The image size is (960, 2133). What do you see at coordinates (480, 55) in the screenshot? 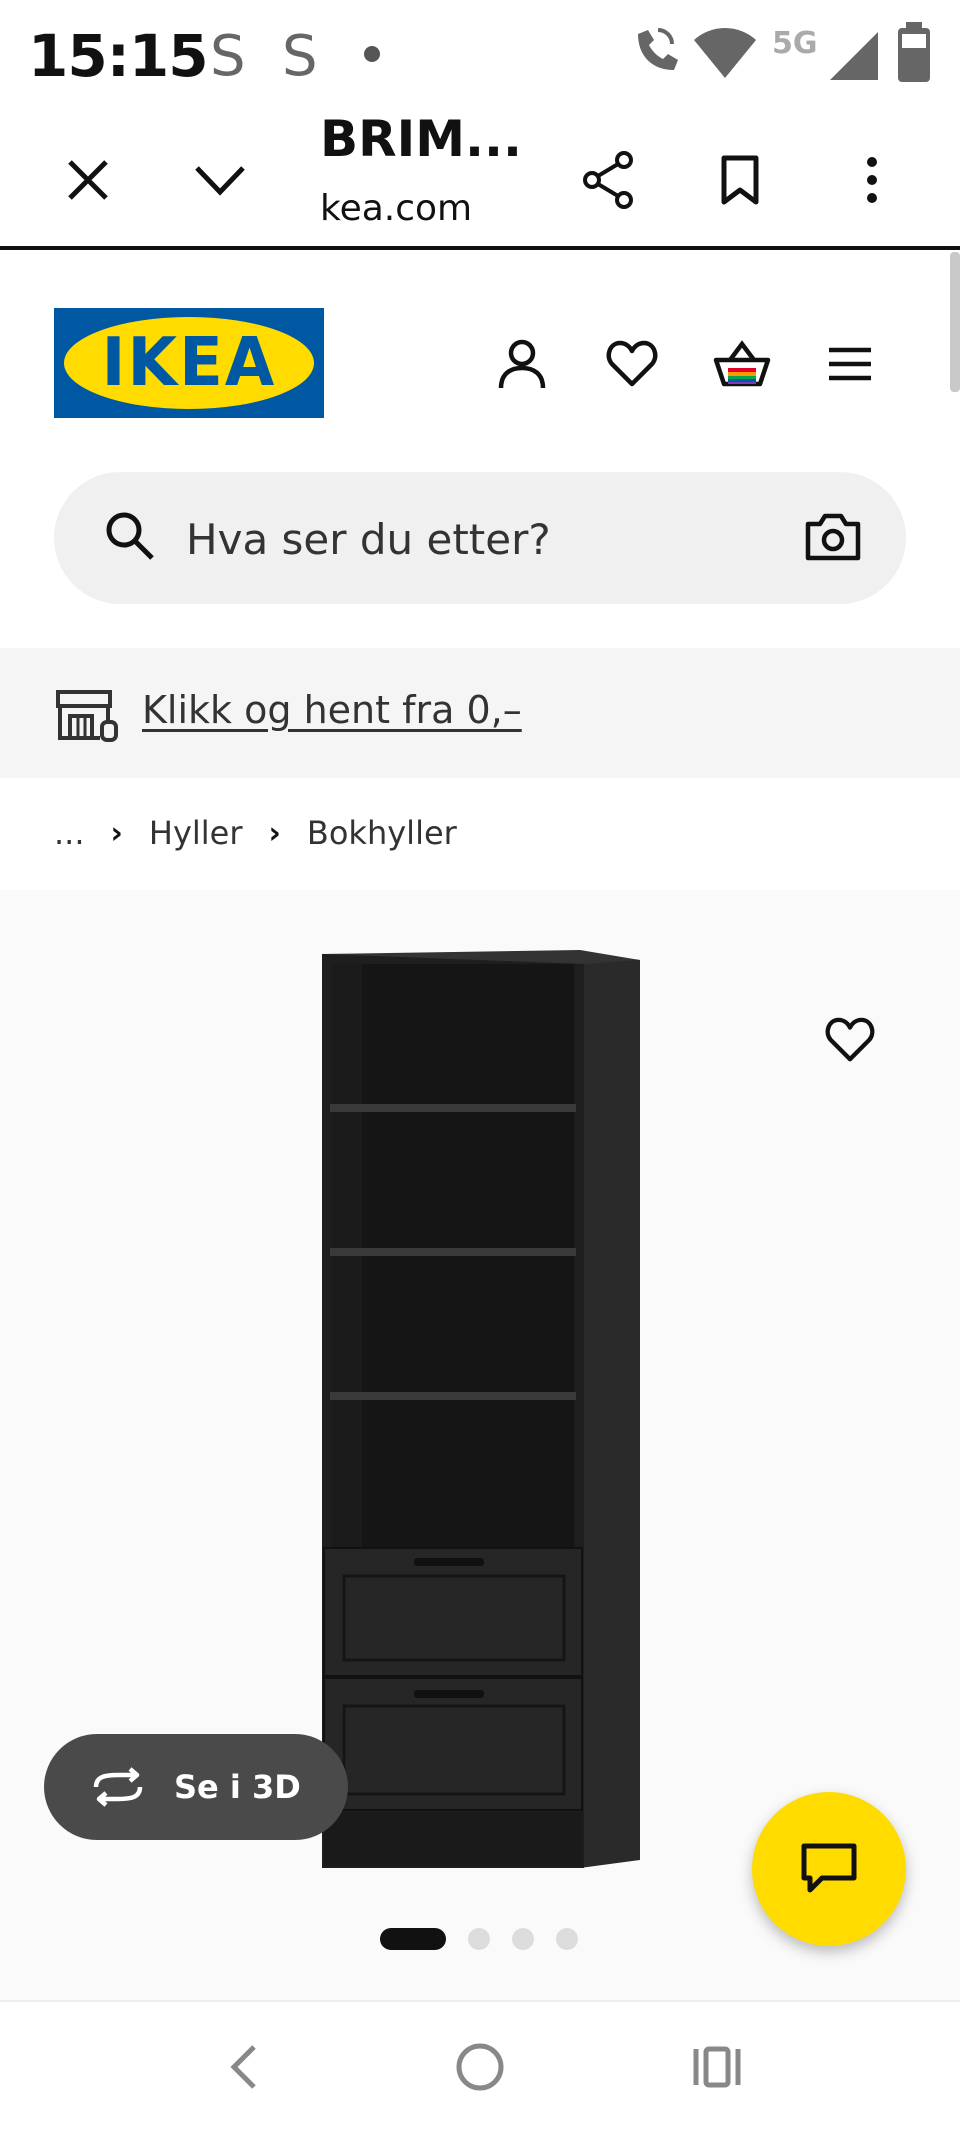
I see `status-bar: 15:15 S S 5G` at bounding box center [480, 55].